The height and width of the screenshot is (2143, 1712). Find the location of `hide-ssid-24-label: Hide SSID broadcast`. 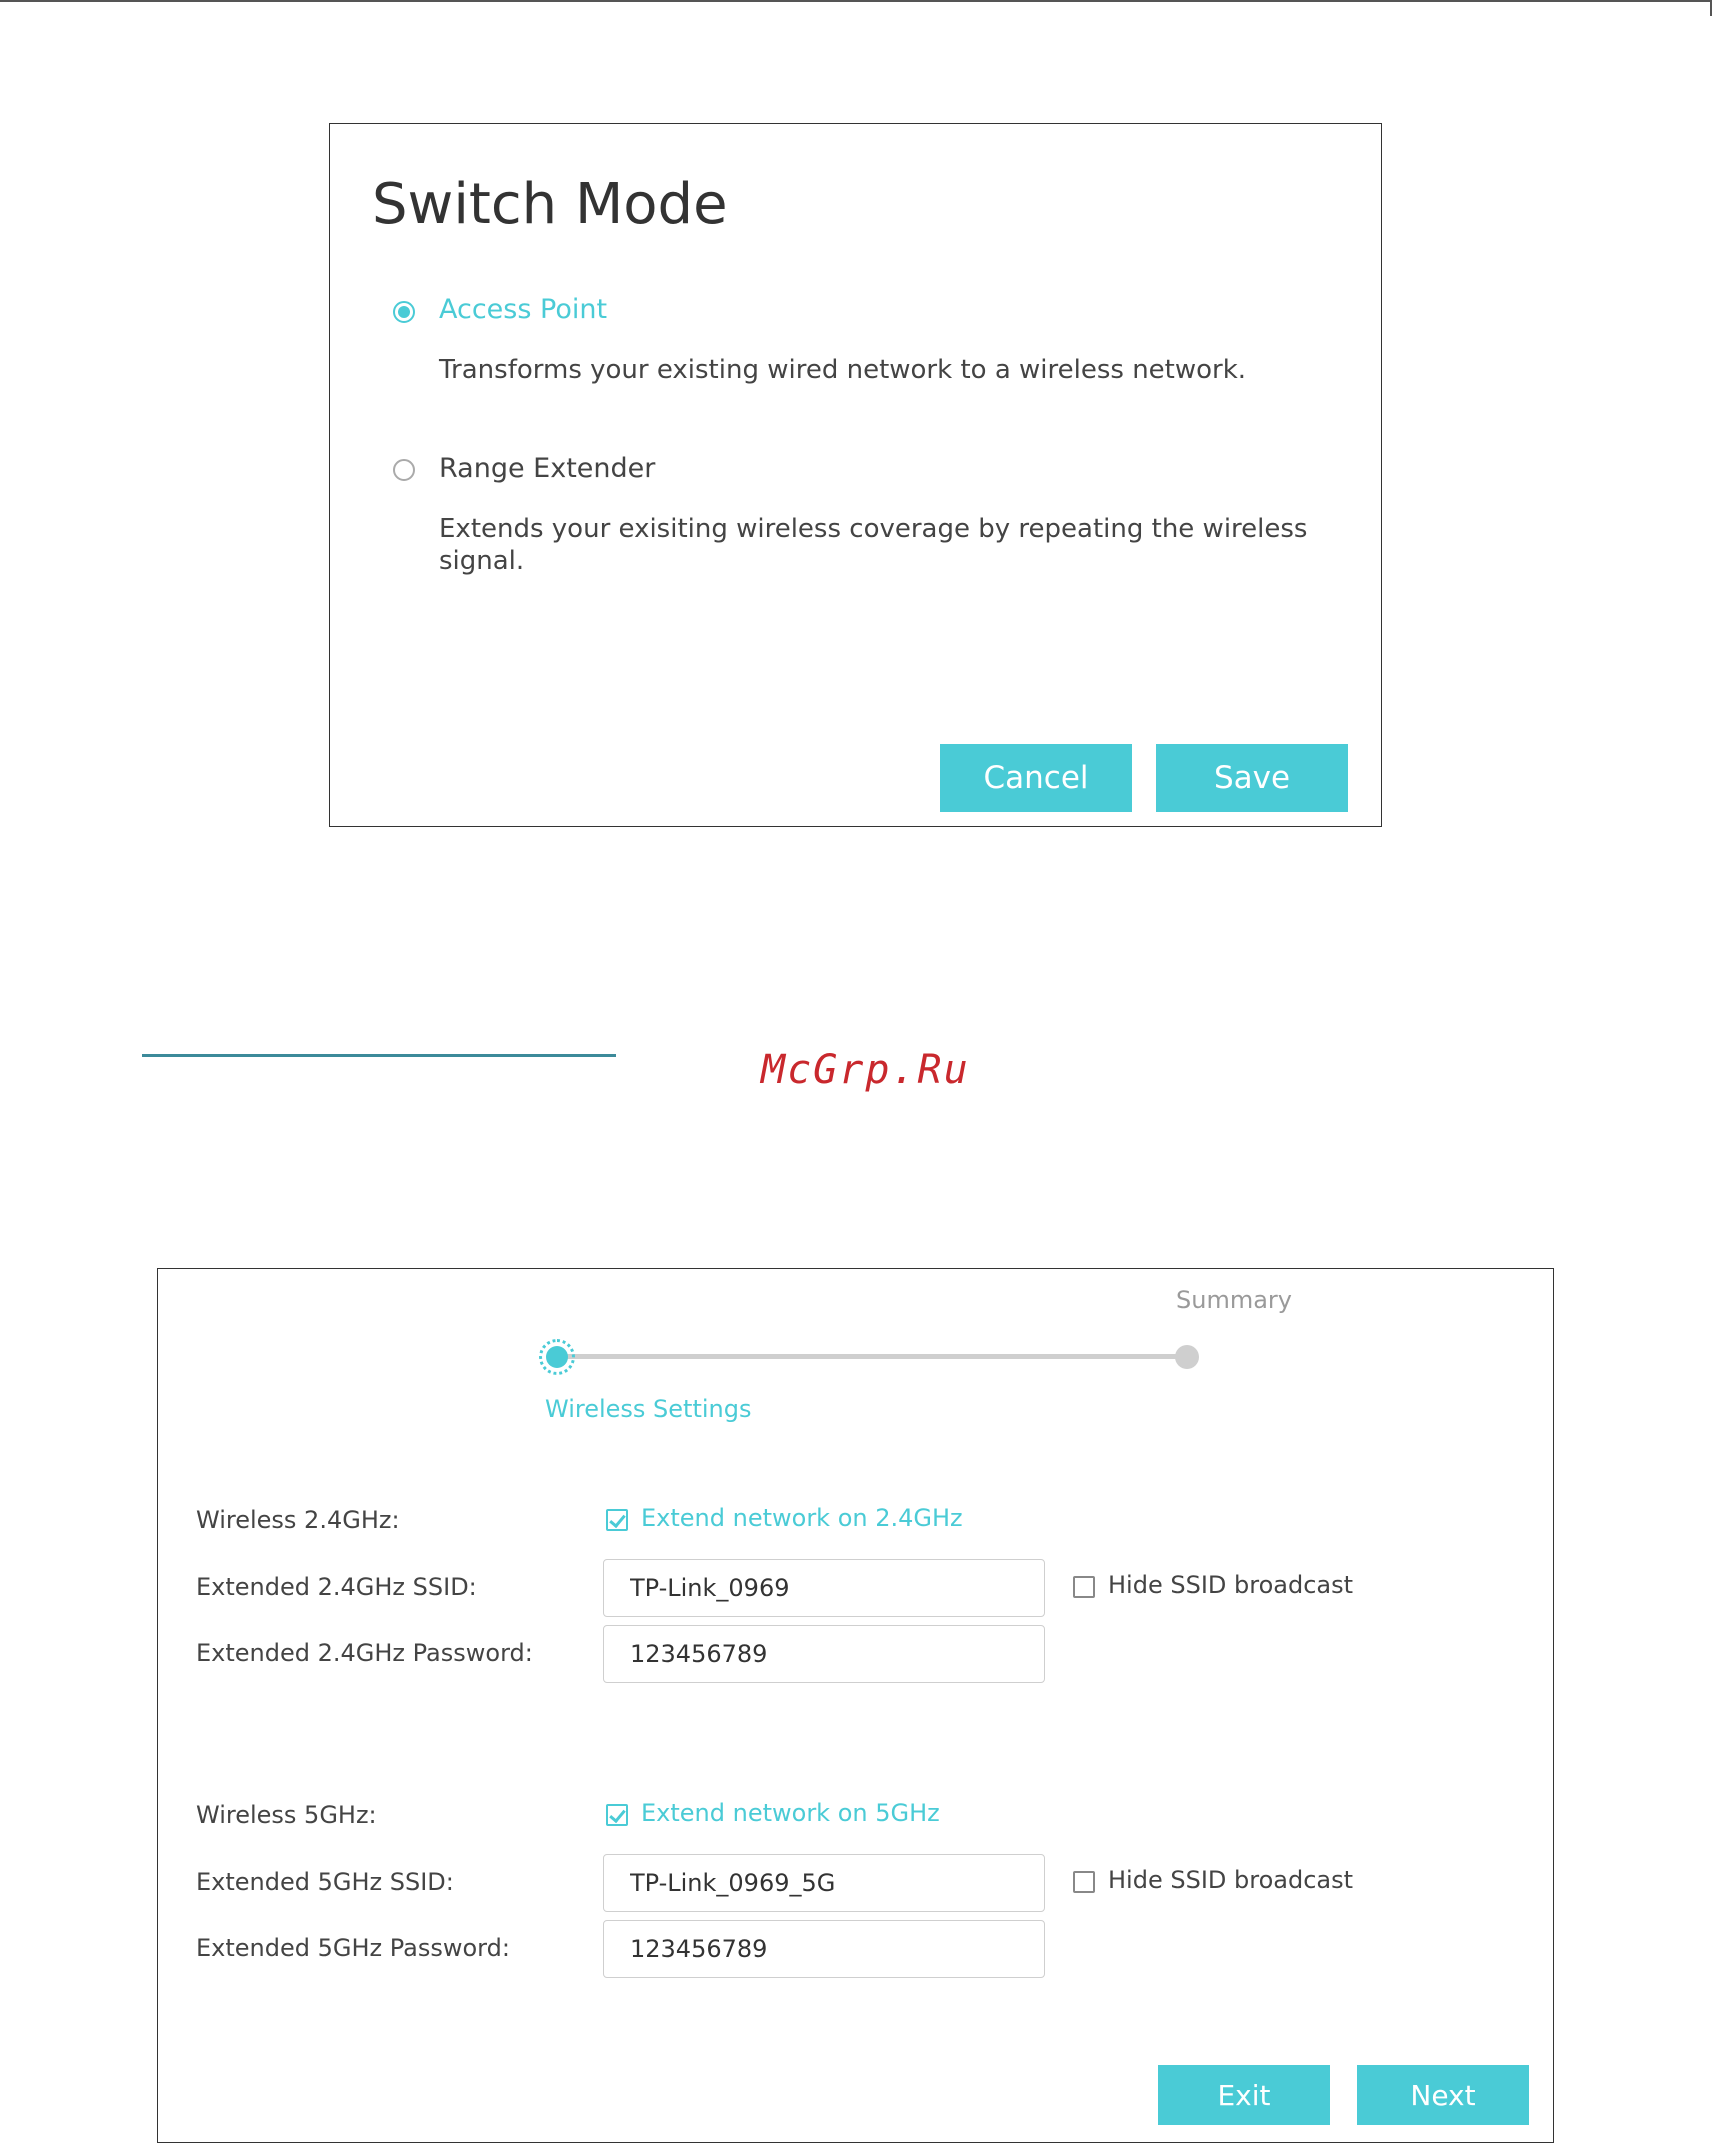

hide-ssid-24-label: Hide SSID broadcast is located at coordinates (1230, 1585).